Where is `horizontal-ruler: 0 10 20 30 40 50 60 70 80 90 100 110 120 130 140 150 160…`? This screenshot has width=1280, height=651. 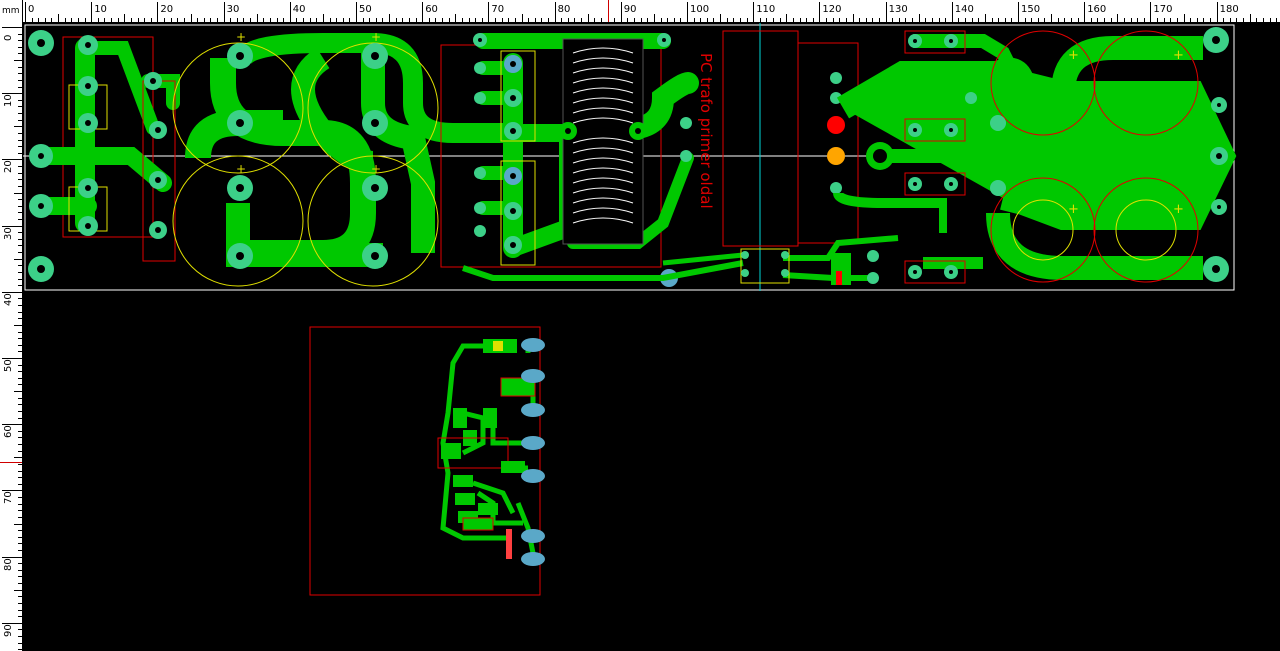 horizontal-ruler: 0 10 20 30 40 50 60 70 80 90 100 110 120 130 140 150 160… is located at coordinates (640, 11).